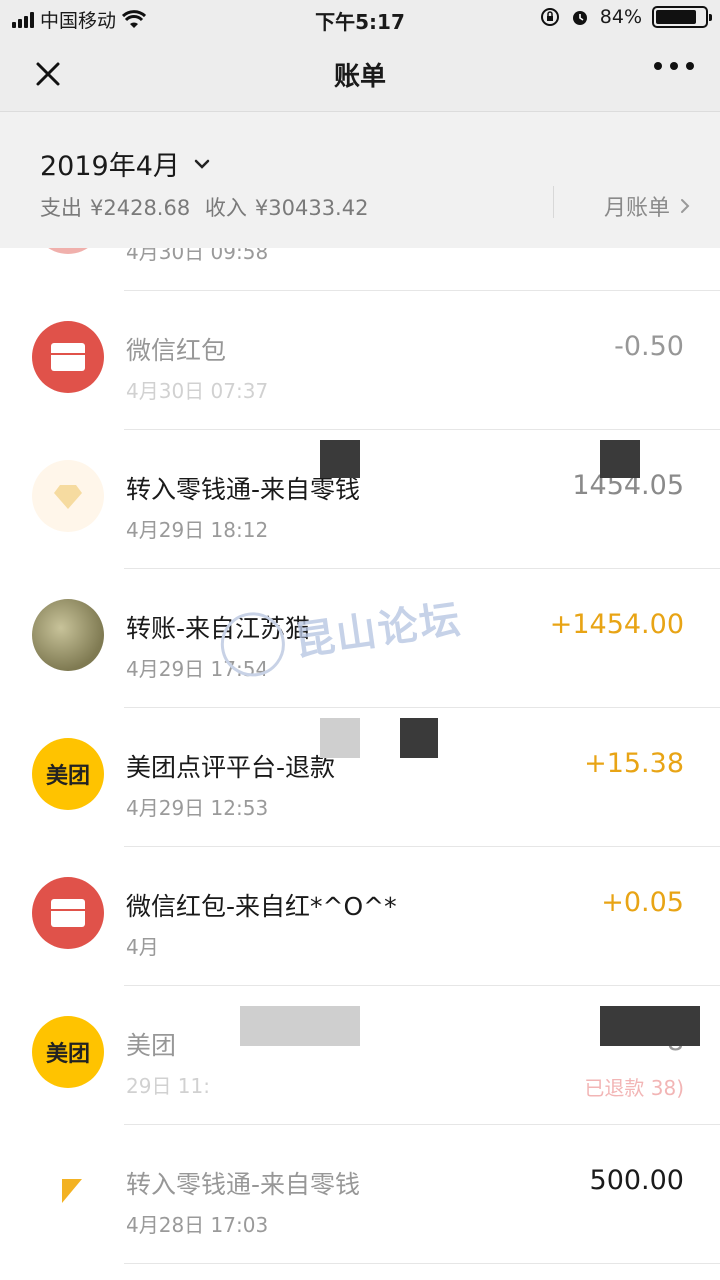  I want to click on chevron-down-icon, so click(202, 164).